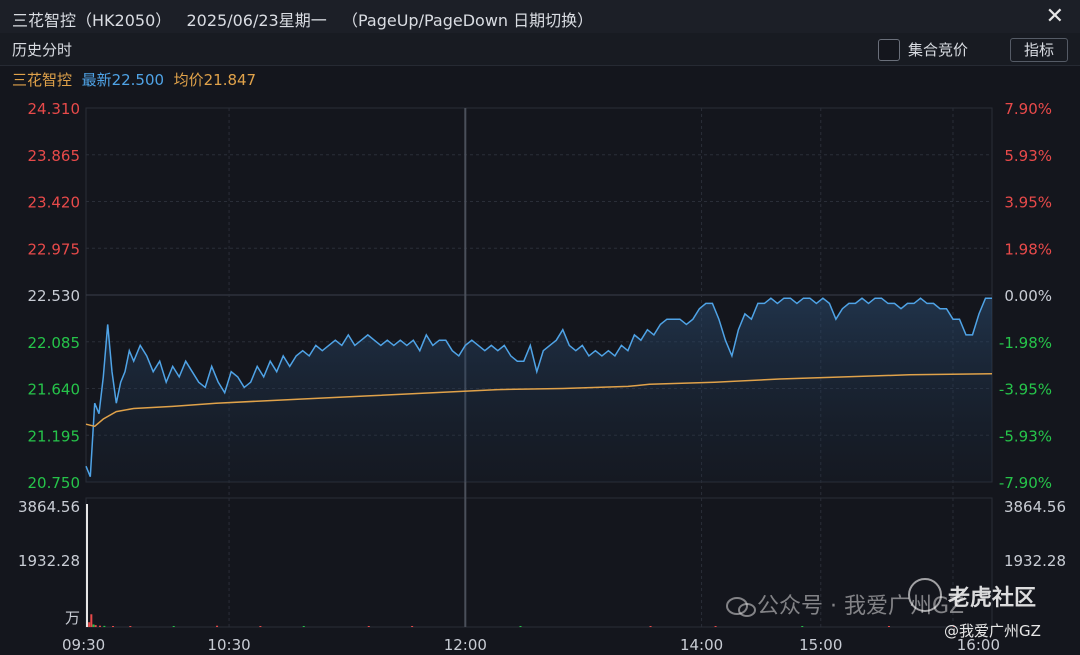 The height and width of the screenshot is (655, 1080). What do you see at coordinates (54, 109) in the screenshot?
I see `price-tick-label: 24.310` at bounding box center [54, 109].